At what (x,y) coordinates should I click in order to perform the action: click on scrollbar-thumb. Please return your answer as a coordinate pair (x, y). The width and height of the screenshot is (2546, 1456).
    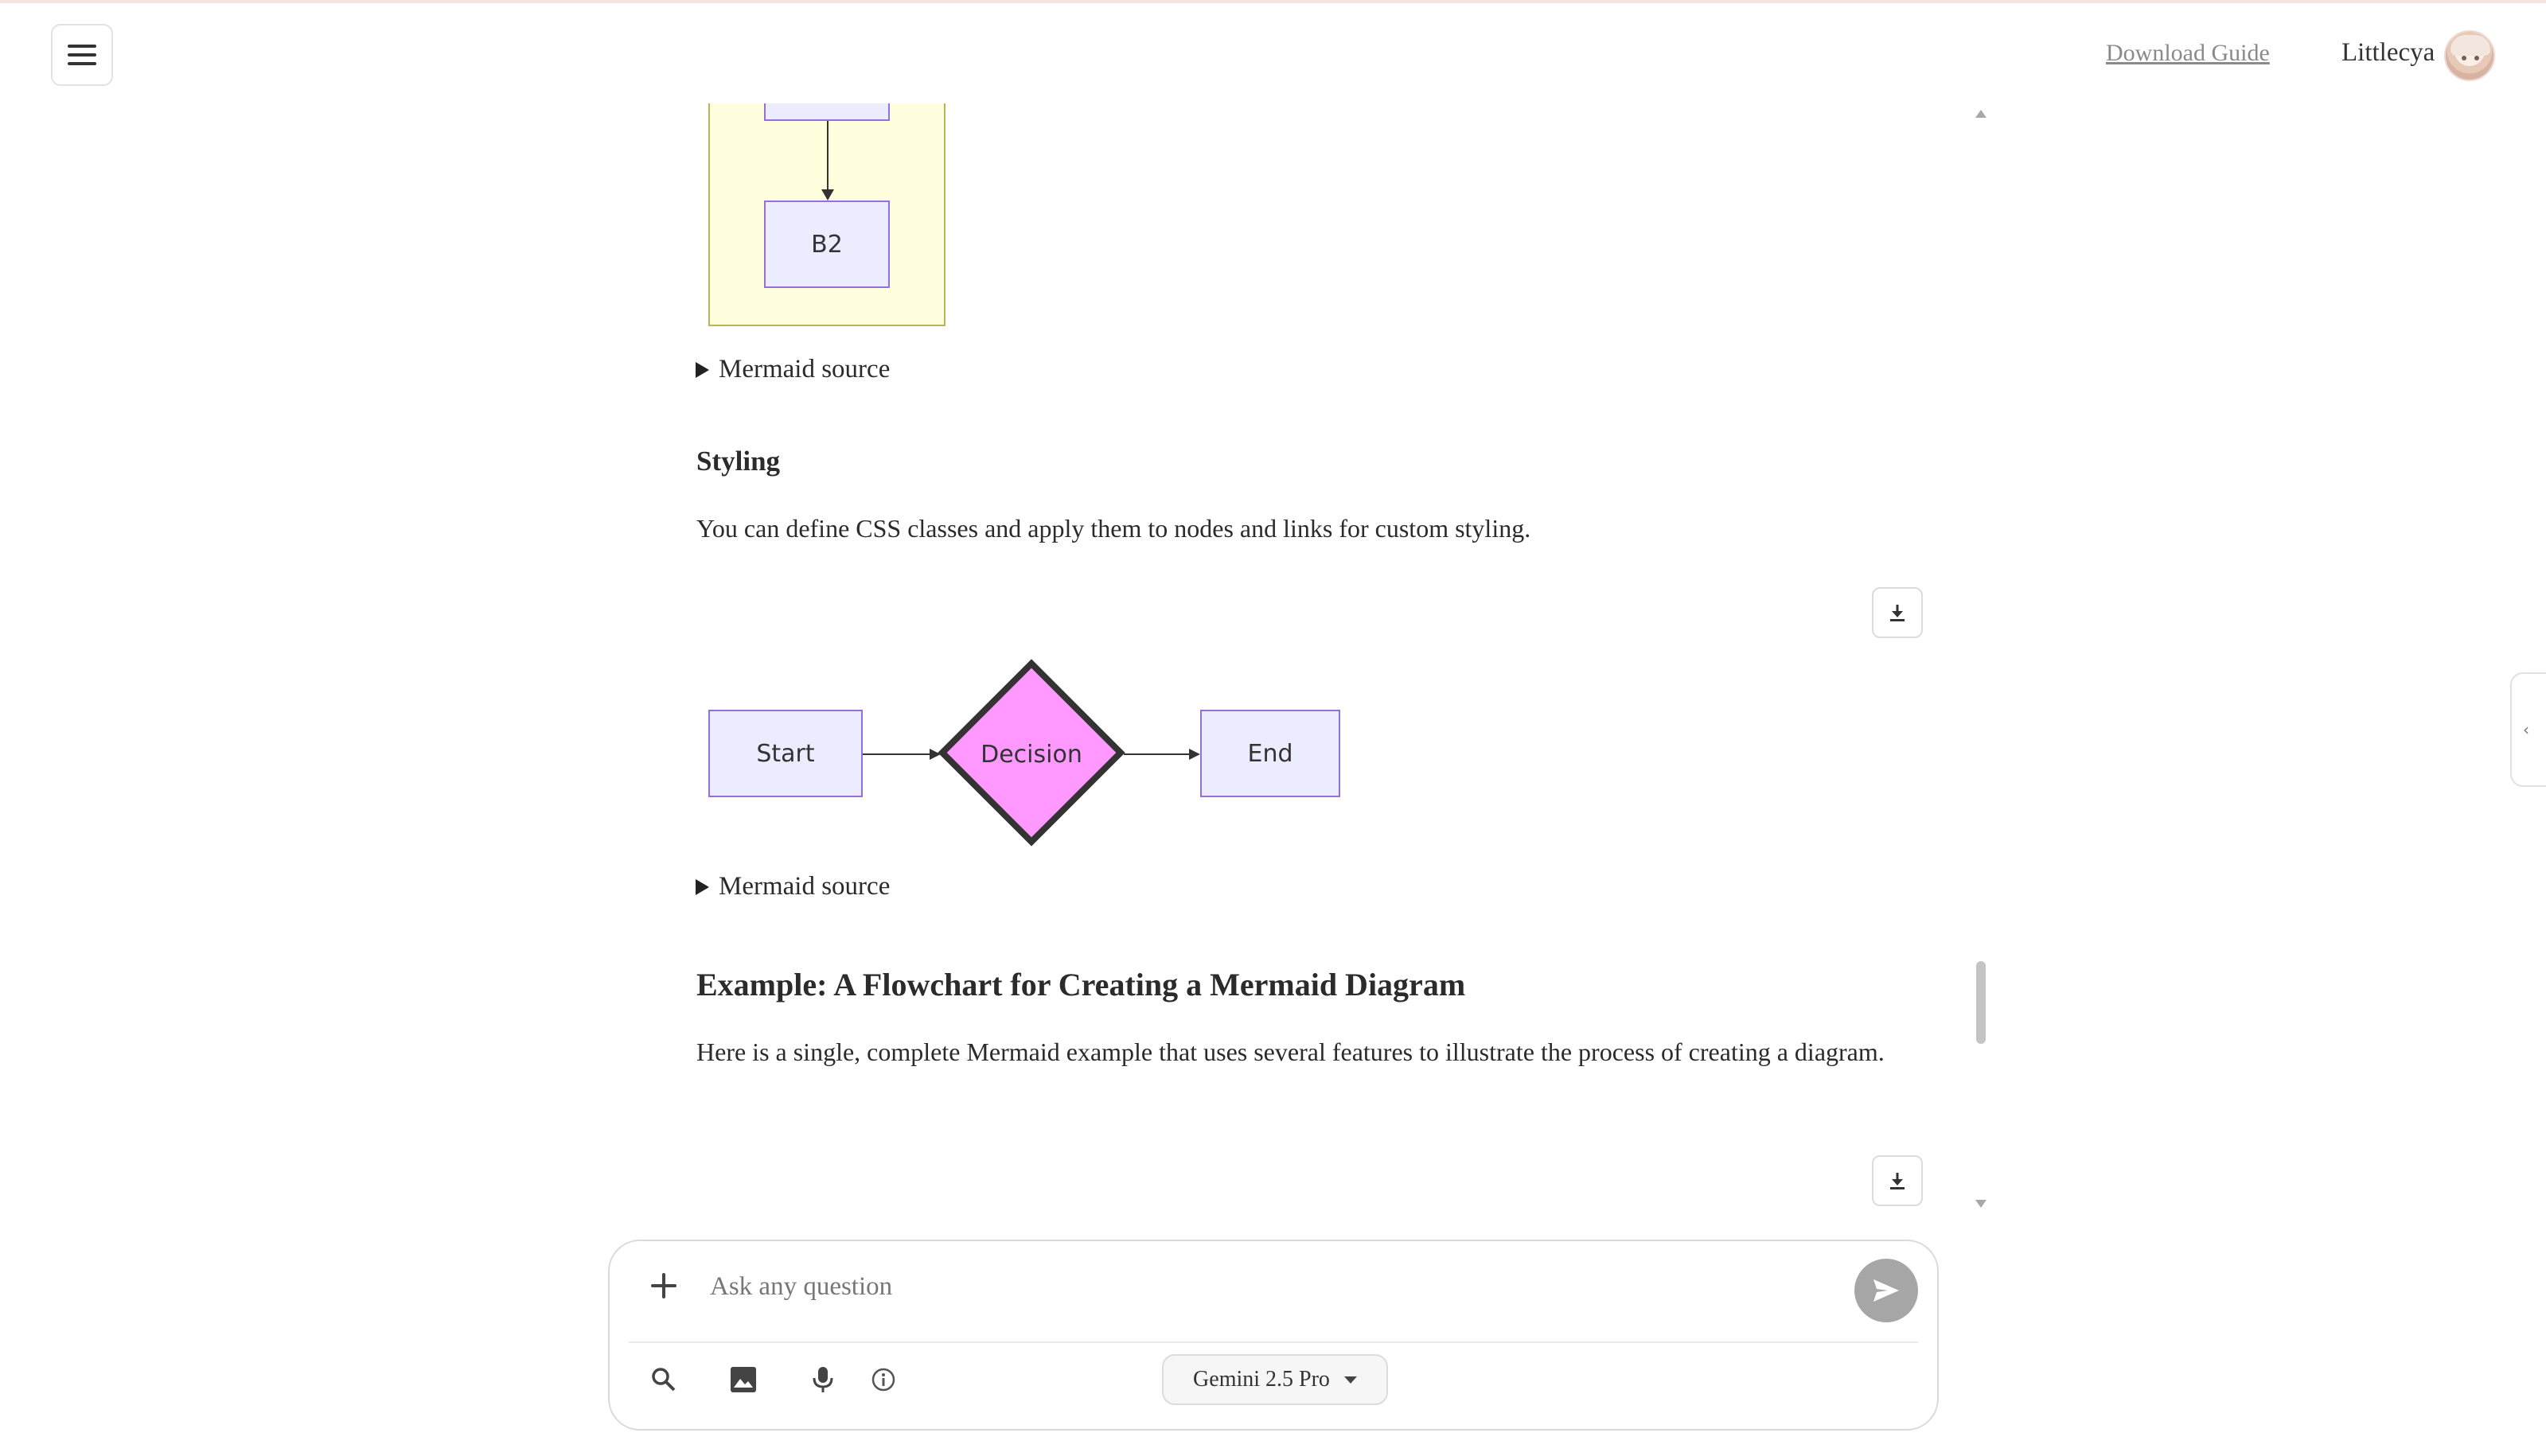
    Looking at the image, I should click on (1981, 1002).